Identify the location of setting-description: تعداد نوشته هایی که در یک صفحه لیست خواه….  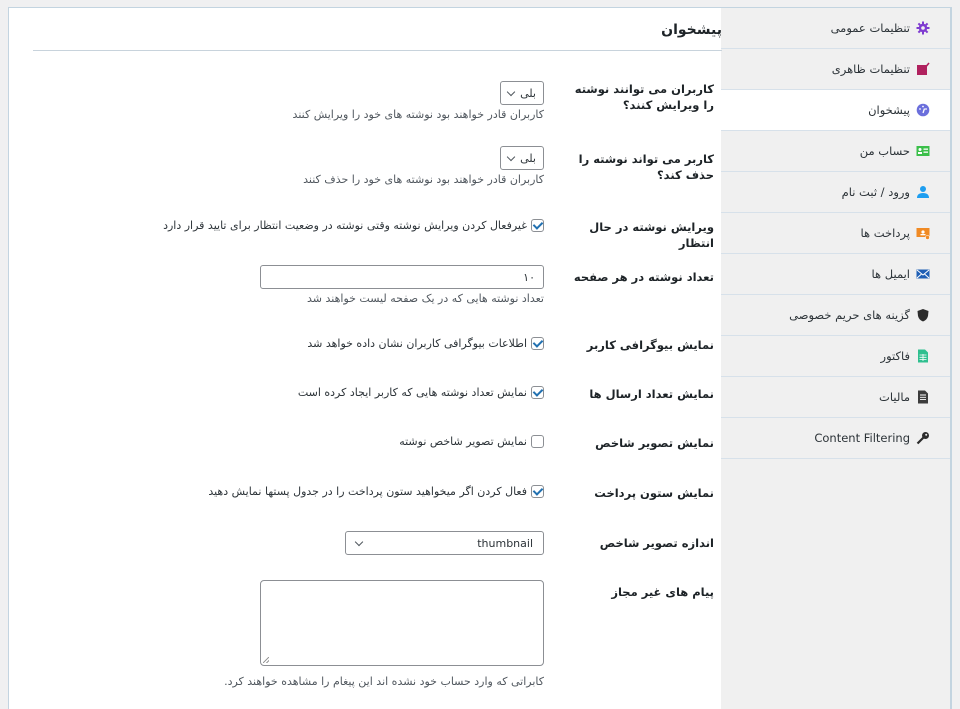
(425, 298).